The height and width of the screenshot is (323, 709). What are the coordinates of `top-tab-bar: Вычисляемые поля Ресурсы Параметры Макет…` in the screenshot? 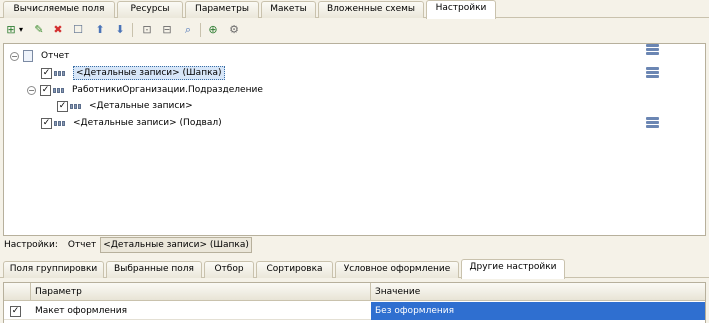 It's located at (354, 9).